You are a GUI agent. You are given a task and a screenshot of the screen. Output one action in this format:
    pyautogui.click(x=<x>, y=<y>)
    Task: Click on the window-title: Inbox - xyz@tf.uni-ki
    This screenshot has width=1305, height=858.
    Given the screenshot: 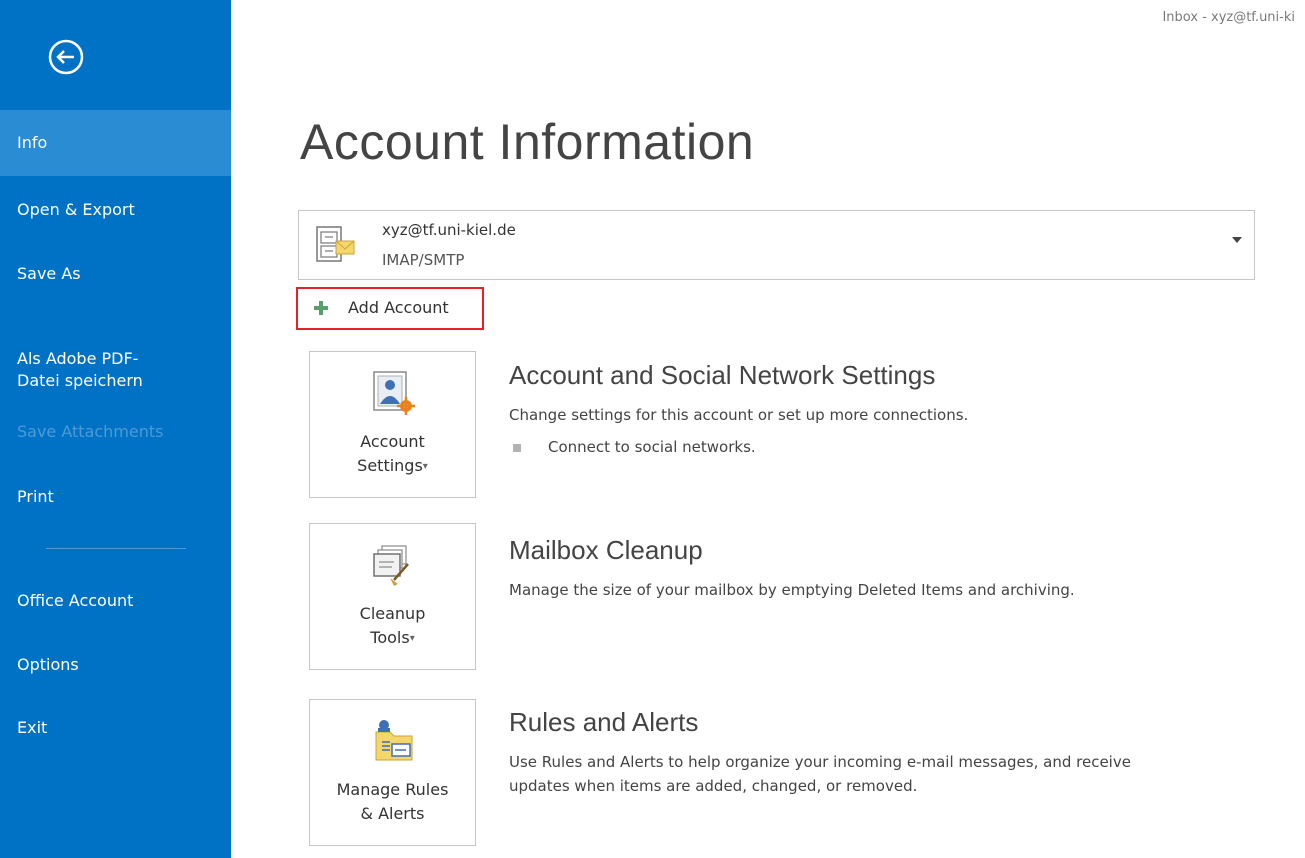 What is the action you would take?
    pyautogui.click(x=1228, y=17)
    